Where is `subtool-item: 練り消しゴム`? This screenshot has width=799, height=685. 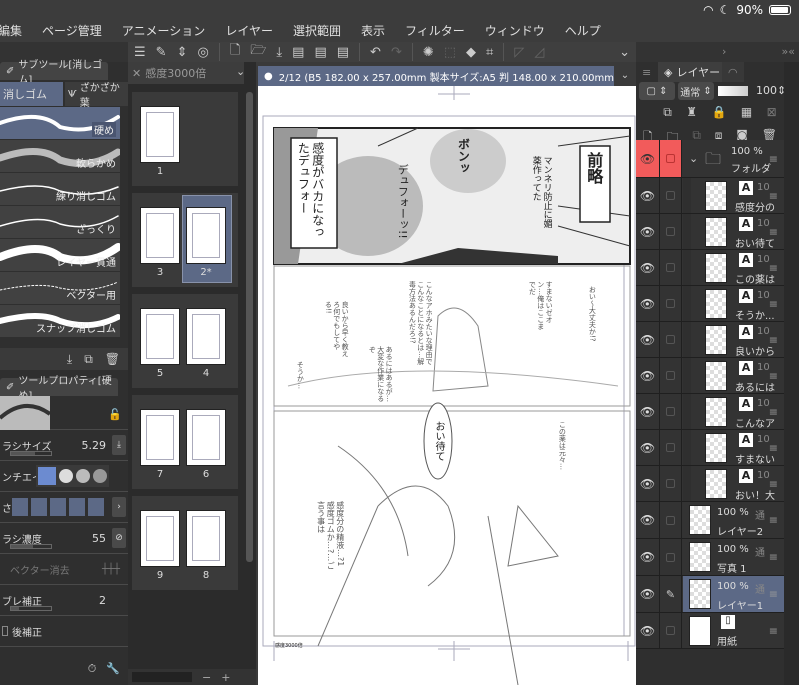
subtool-item: 練り消しゴム is located at coordinates (60, 189).